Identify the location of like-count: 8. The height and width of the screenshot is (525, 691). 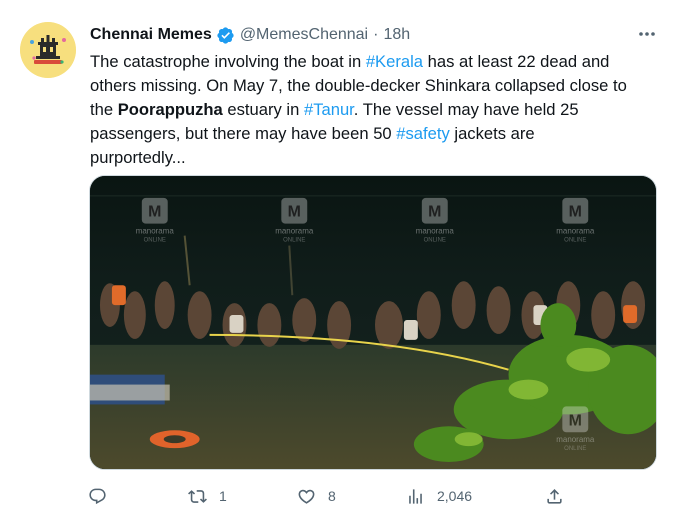
(332, 496).